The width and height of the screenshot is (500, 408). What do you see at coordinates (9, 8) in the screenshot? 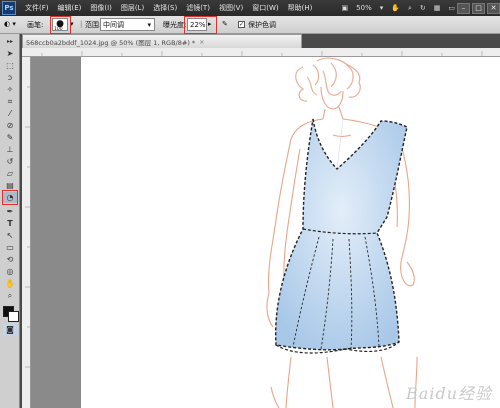
I see `photoshop-logo: Ps` at bounding box center [9, 8].